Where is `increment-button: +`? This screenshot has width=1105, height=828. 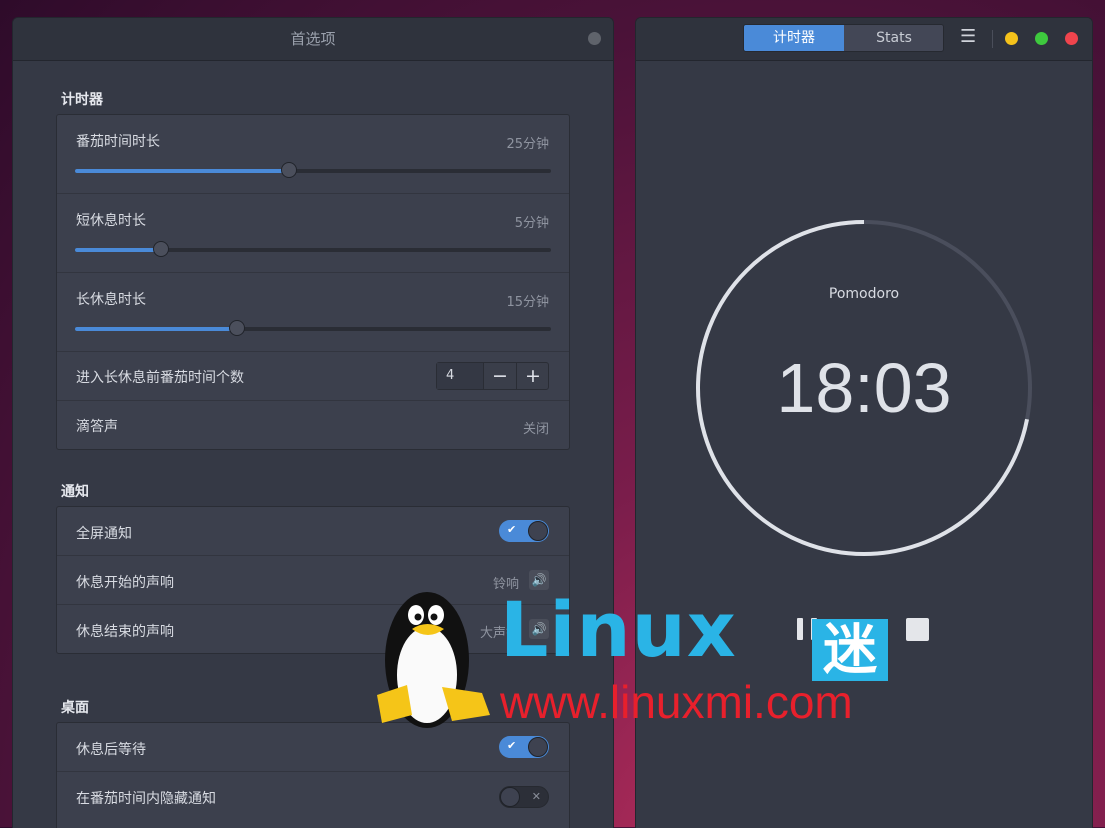
increment-button: + is located at coordinates (533, 376).